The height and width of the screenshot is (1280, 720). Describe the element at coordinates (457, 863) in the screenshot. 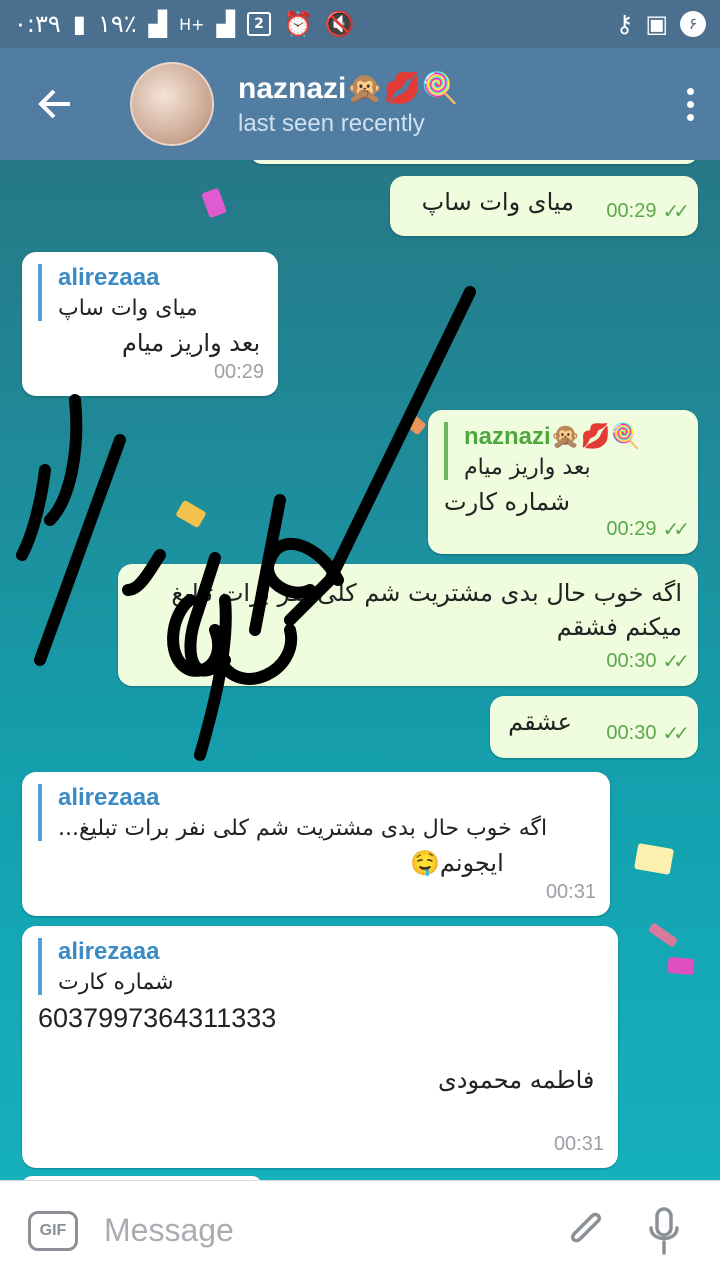

I see `message-text: ایجونم🤤` at that location.